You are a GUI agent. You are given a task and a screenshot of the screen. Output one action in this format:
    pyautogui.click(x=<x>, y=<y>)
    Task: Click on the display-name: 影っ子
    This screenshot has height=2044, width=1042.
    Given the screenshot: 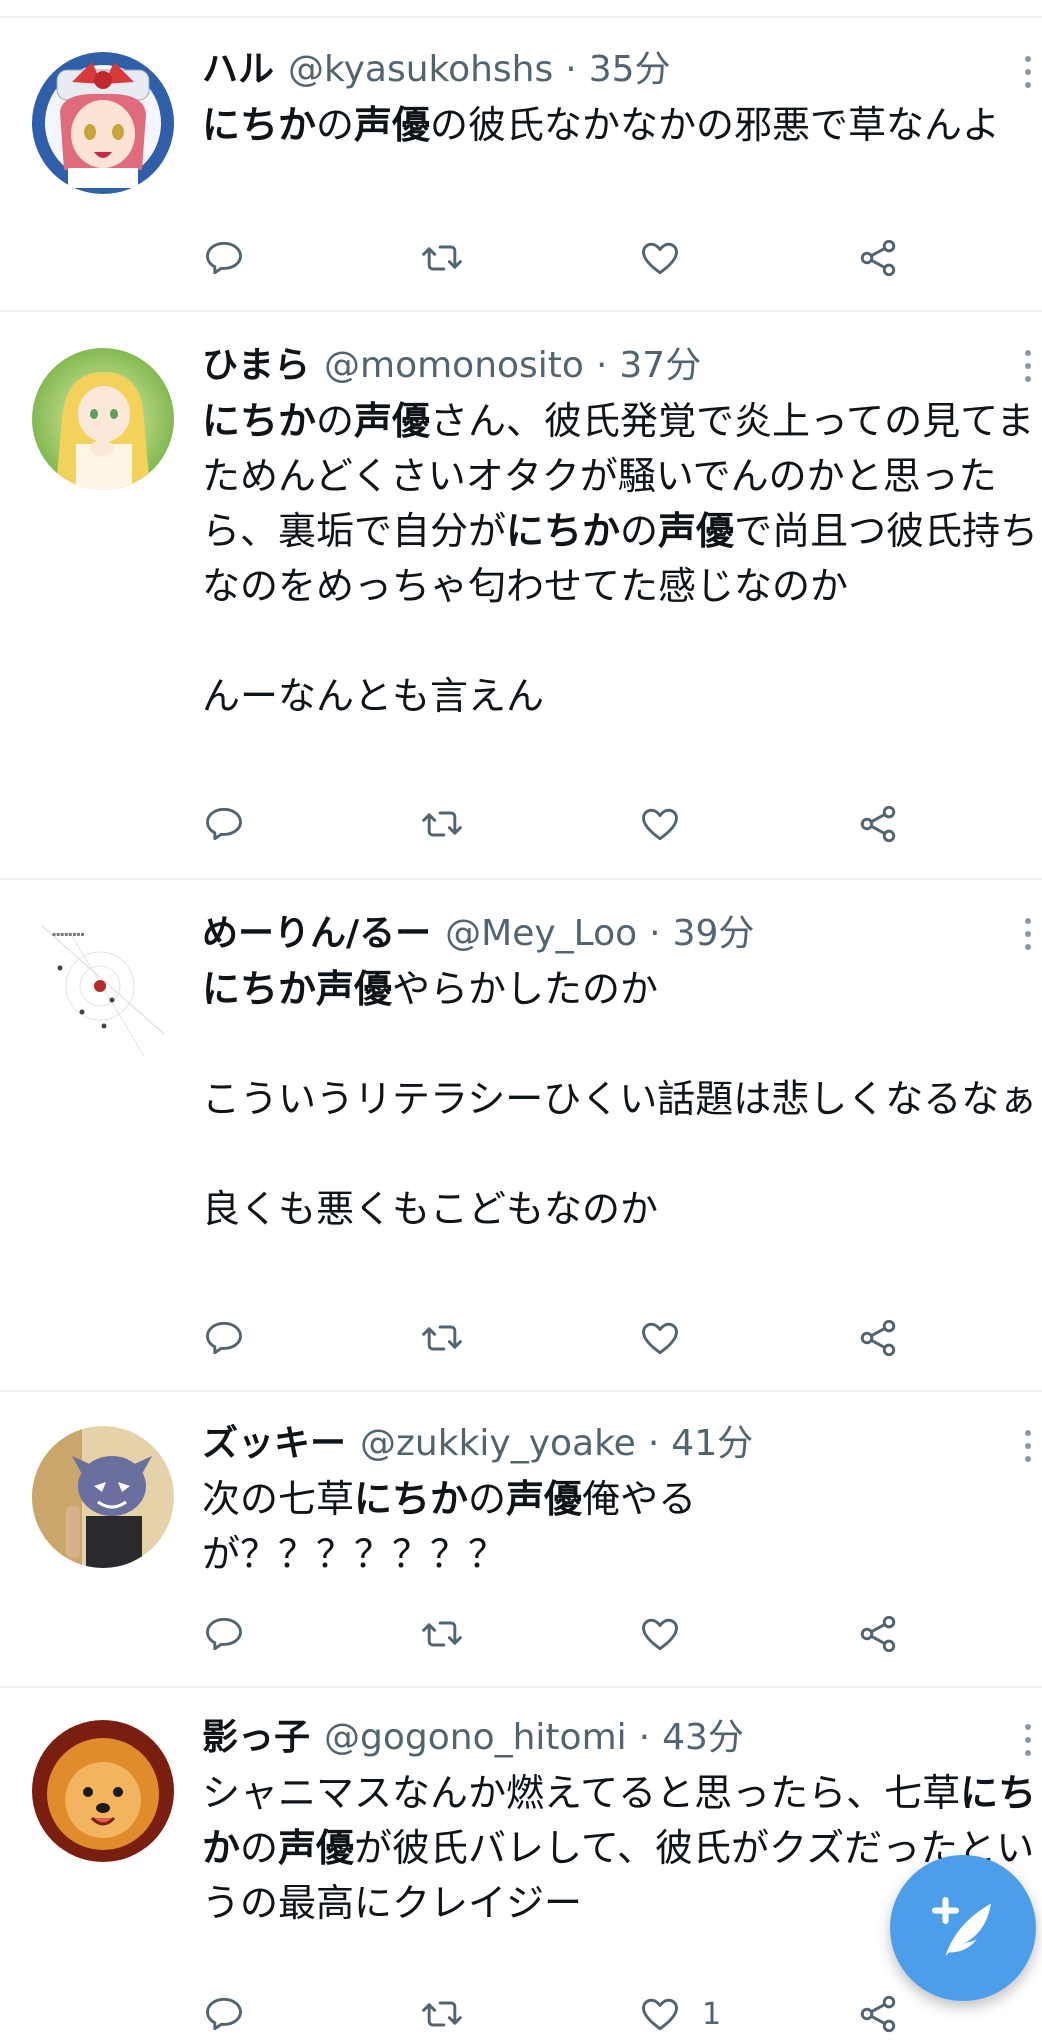 What is the action you would take?
    pyautogui.click(x=256, y=1738)
    